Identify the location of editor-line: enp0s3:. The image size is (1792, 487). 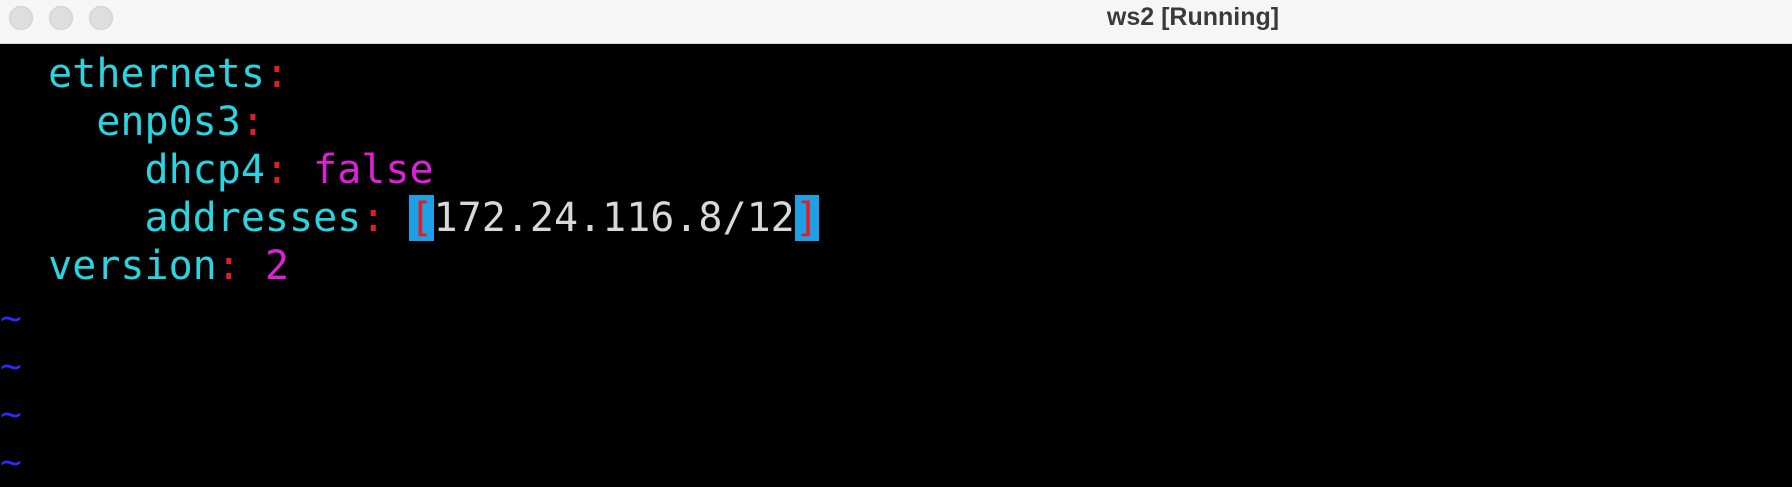
(132, 122).